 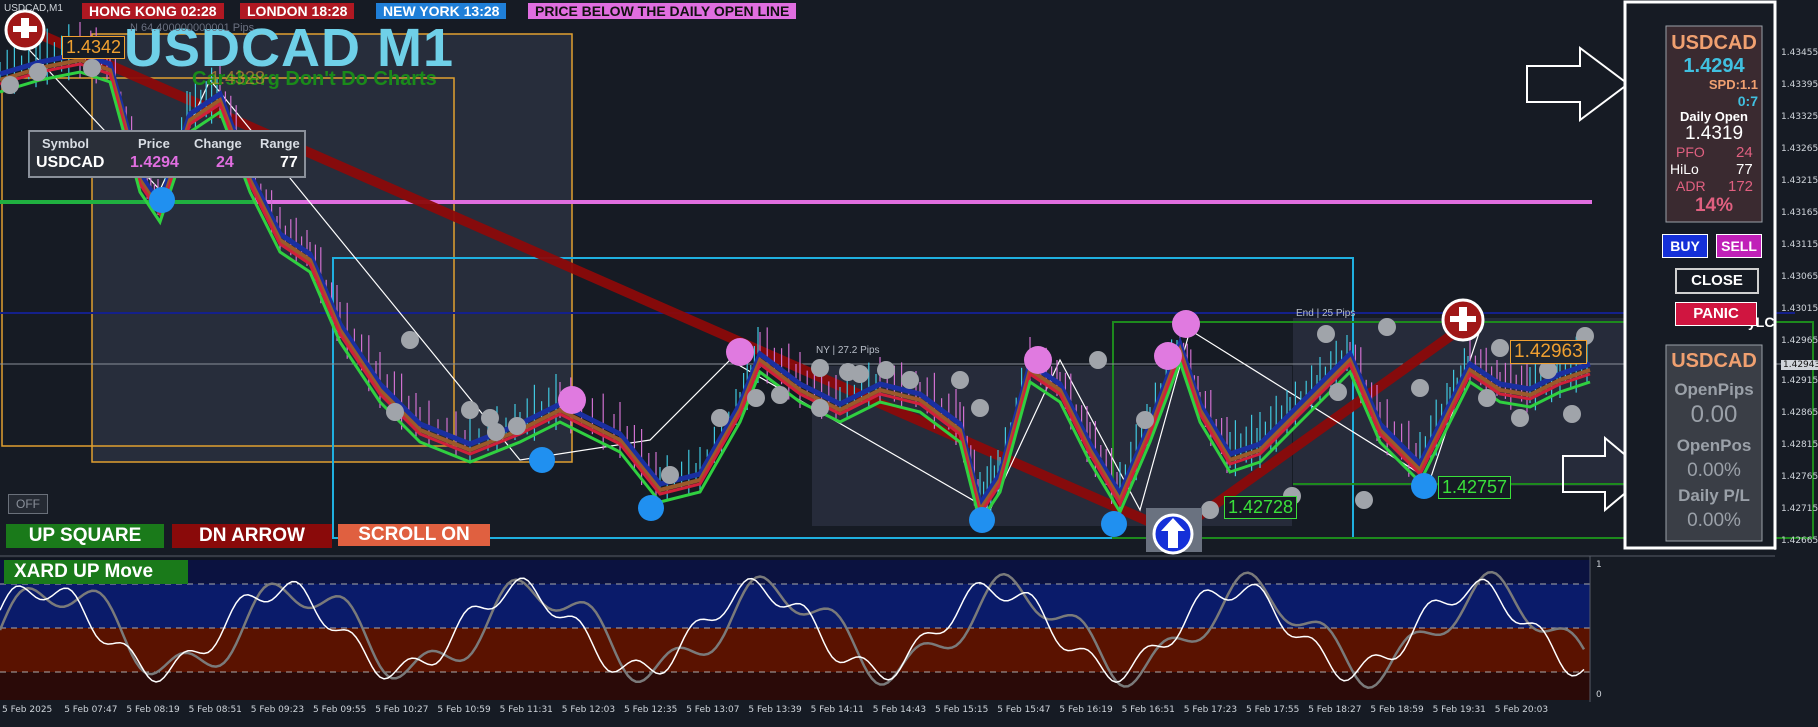 What do you see at coordinates (1799, 341) in the screenshot?
I see `price-tick-label: 1.42965` at bounding box center [1799, 341].